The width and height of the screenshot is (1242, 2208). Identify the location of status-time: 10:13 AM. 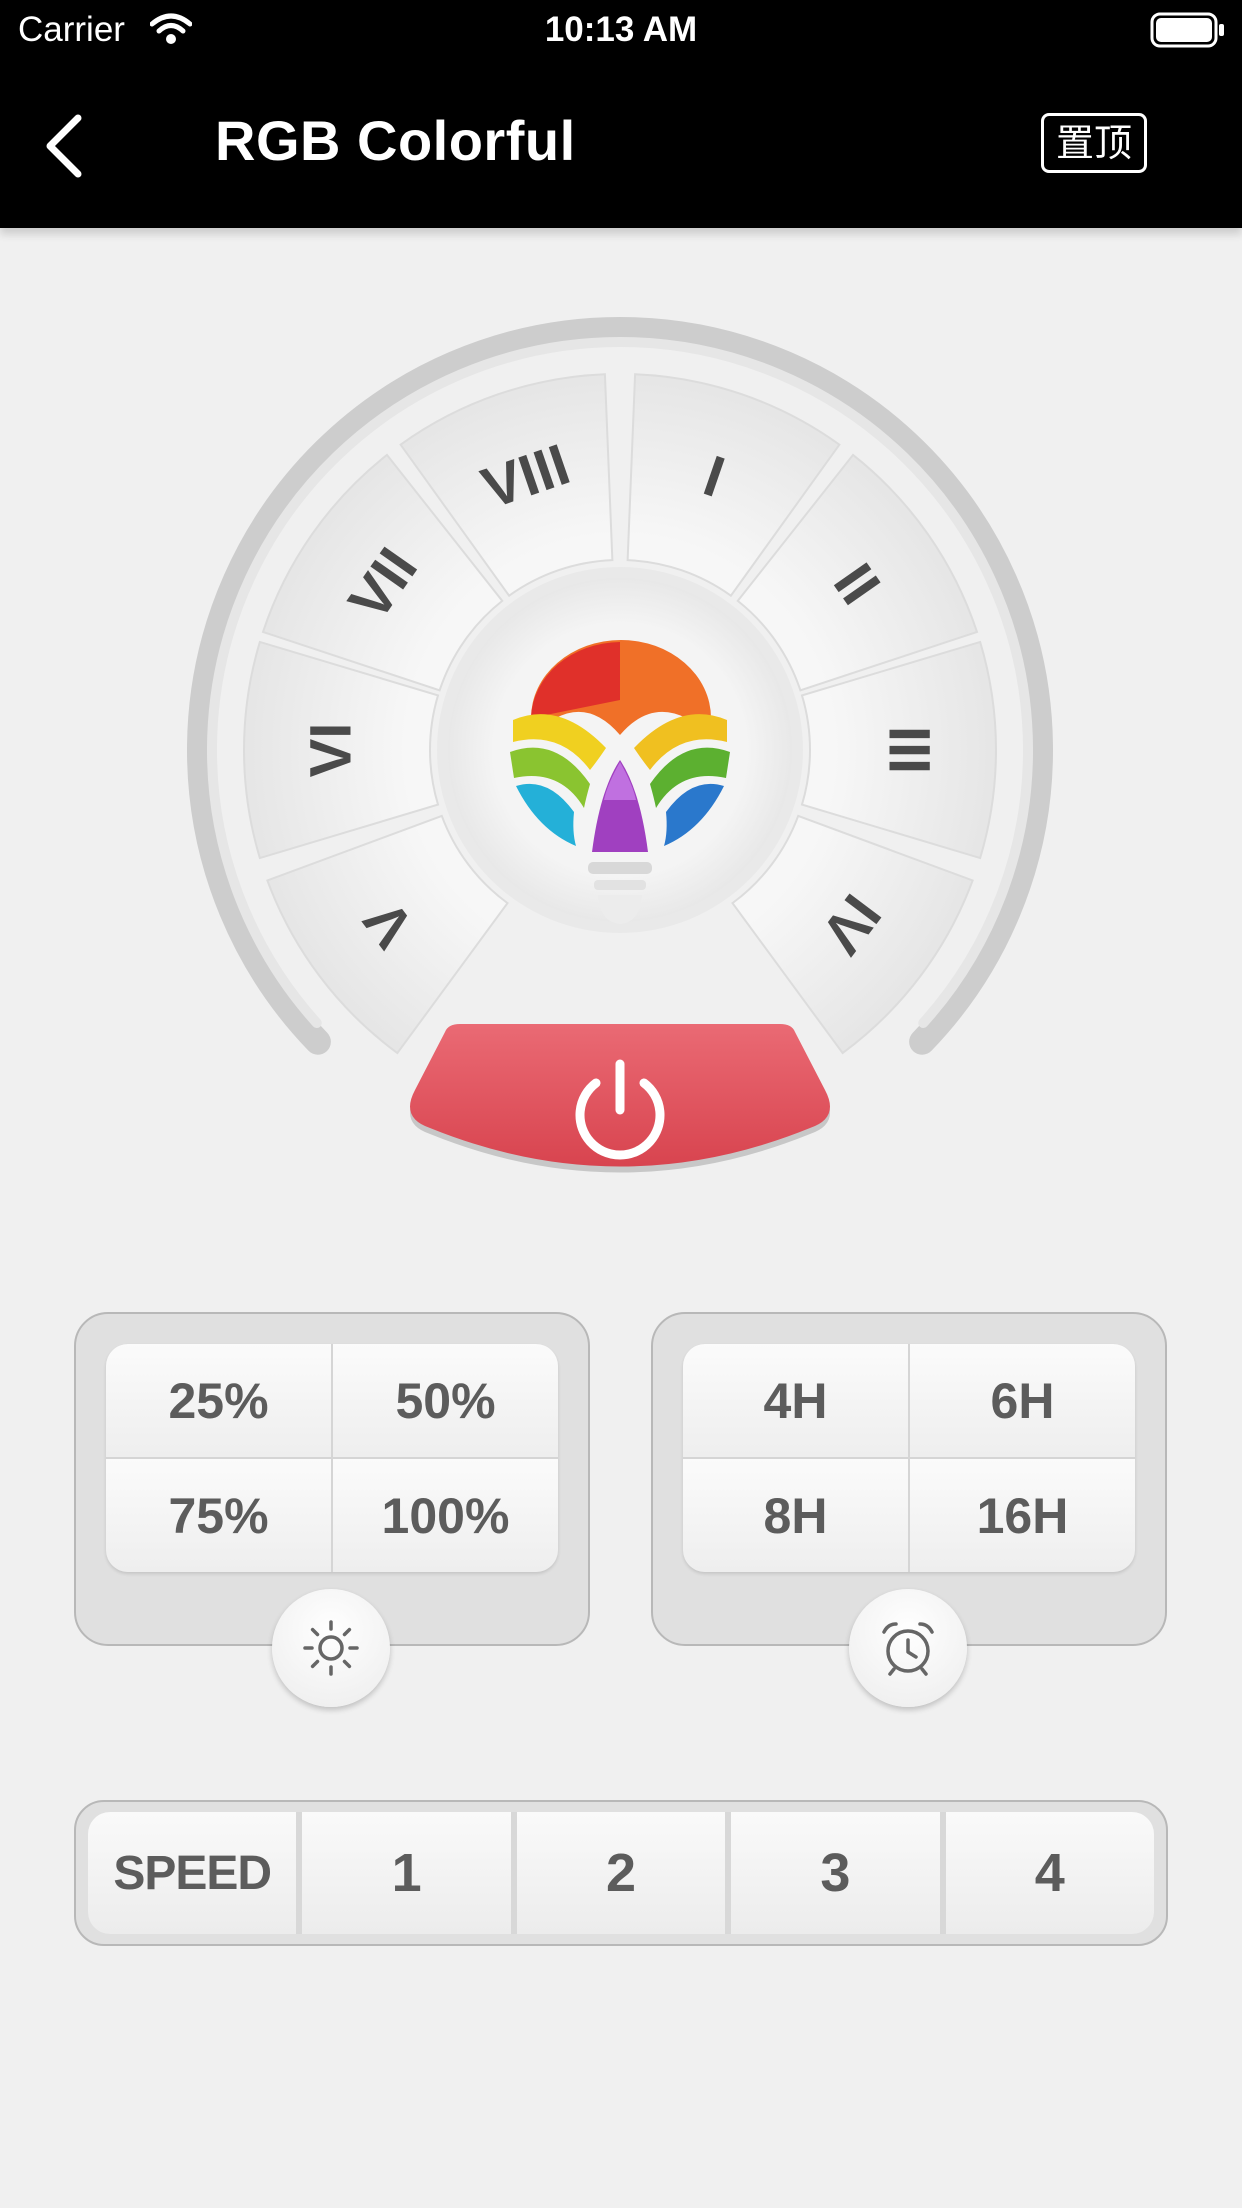
(621, 29).